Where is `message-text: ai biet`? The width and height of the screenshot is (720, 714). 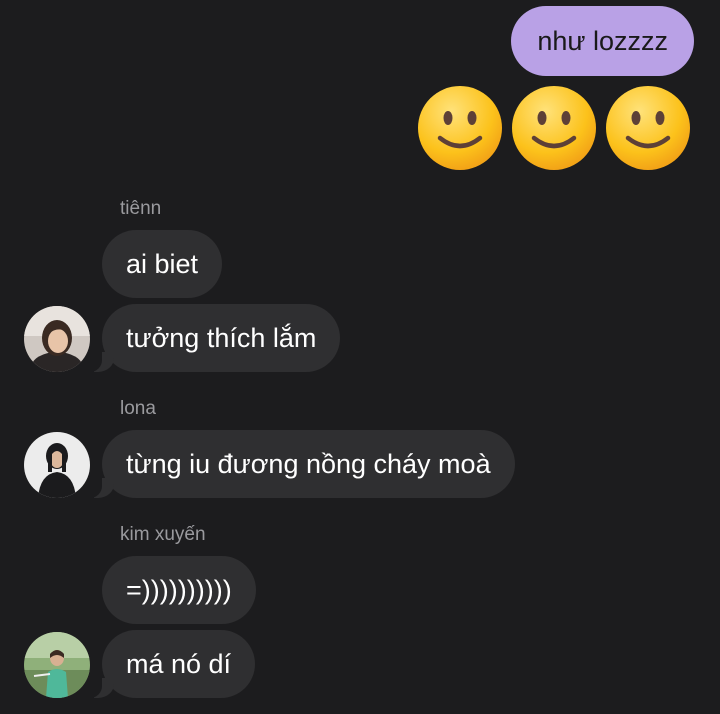 message-text: ai biet is located at coordinates (162, 264).